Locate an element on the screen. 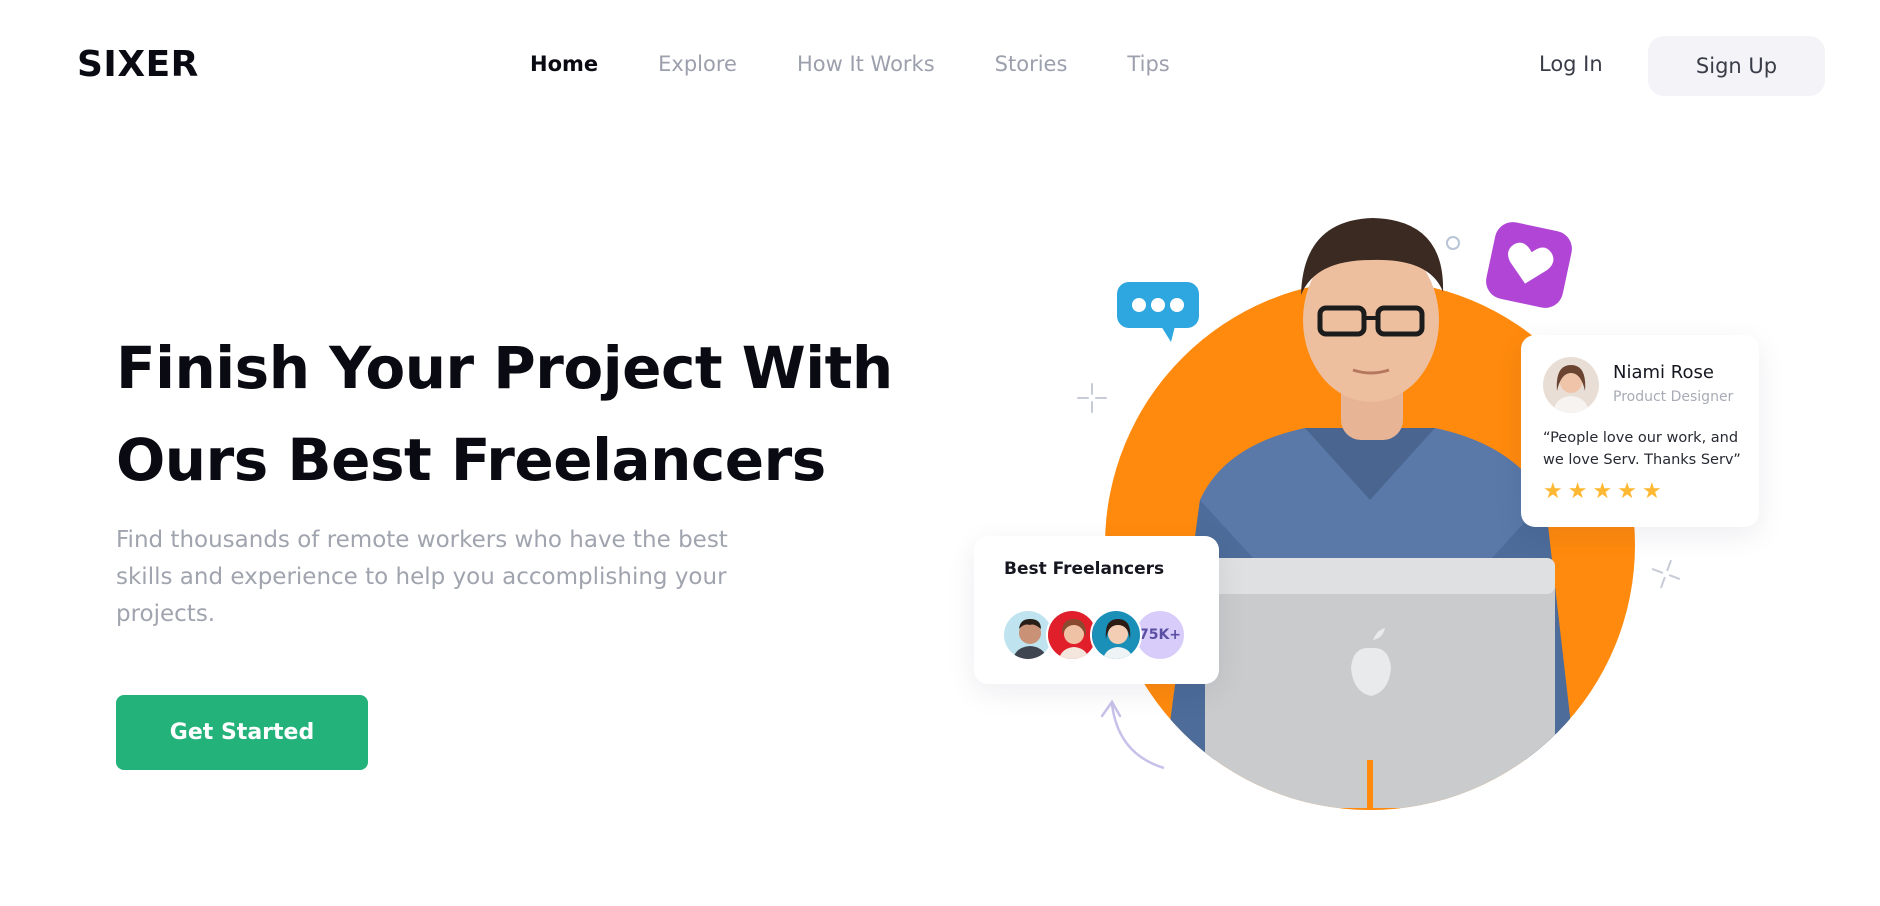 Image resolution: width=1880 pixels, height=906 pixels. nav-how-it-works: How It Works is located at coordinates (866, 64).